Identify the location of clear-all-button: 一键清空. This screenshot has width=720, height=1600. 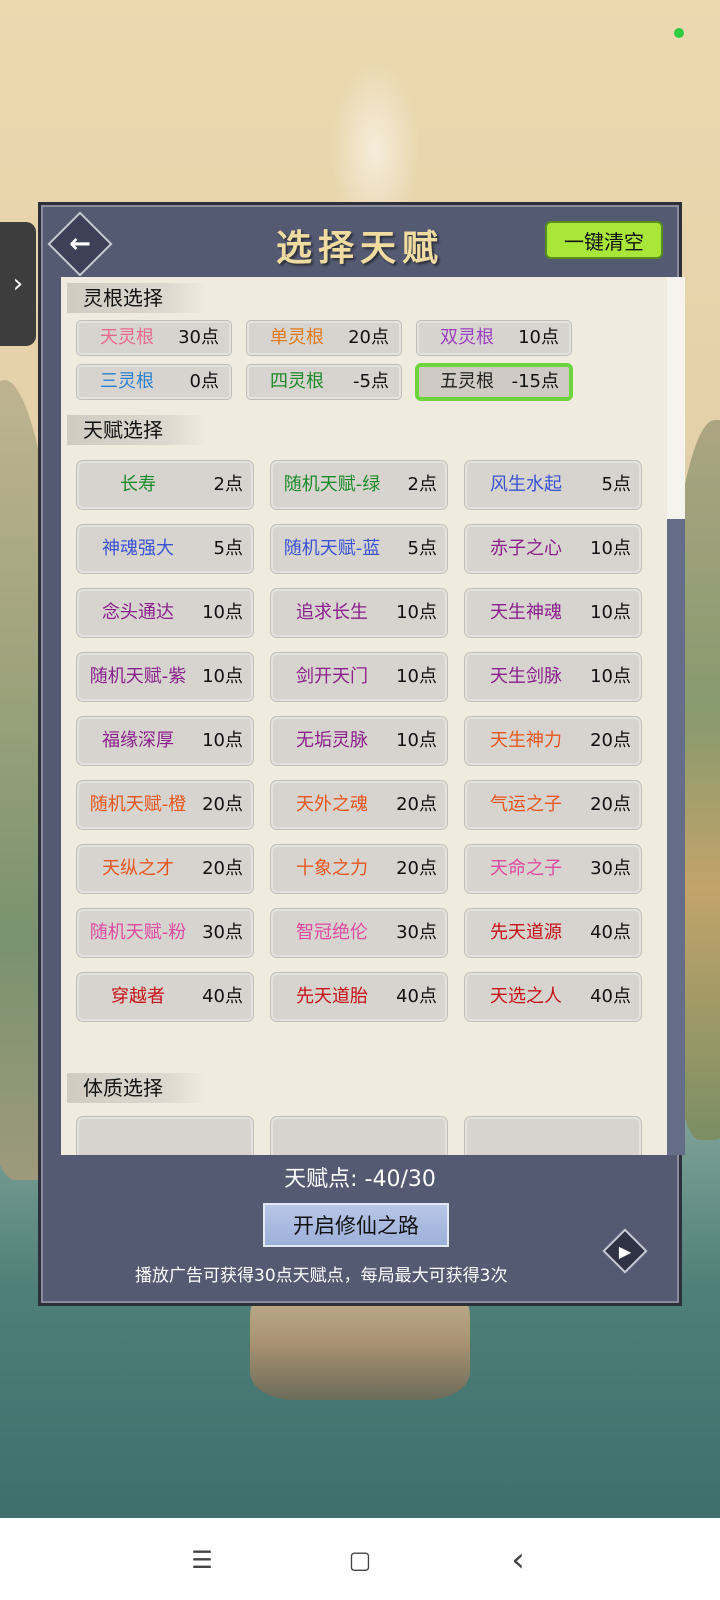
(604, 240).